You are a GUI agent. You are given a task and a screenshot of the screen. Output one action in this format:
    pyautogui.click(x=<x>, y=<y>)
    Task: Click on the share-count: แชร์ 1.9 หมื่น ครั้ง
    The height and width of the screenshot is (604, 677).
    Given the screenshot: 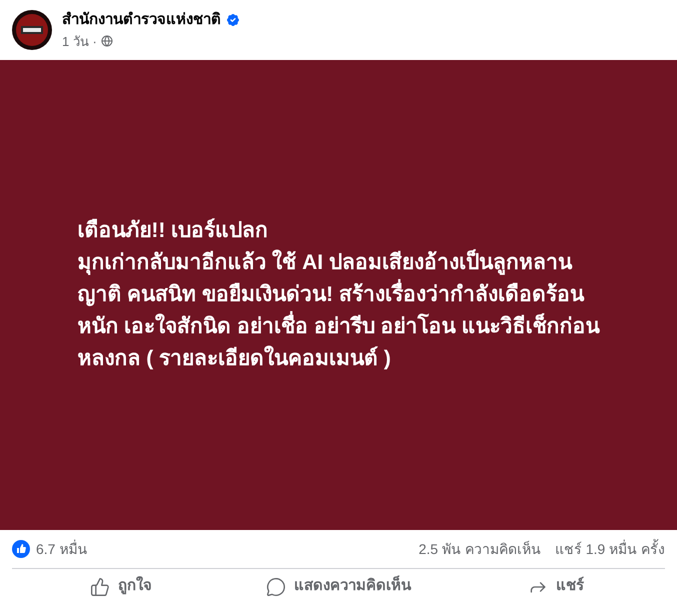 What is the action you would take?
    pyautogui.click(x=609, y=549)
    